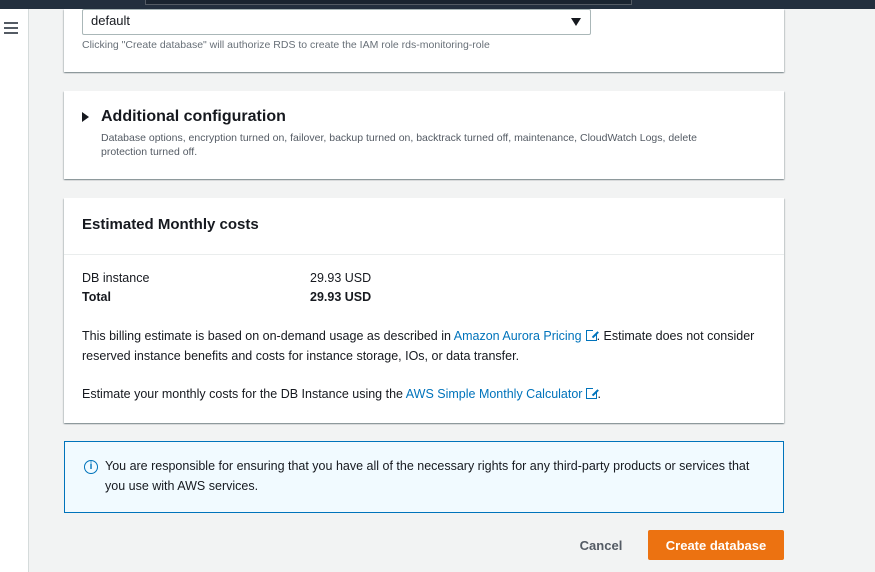 The image size is (875, 572). Describe the element at coordinates (601, 545) in the screenshot. I see `cancel-button: Cancel` at that location.